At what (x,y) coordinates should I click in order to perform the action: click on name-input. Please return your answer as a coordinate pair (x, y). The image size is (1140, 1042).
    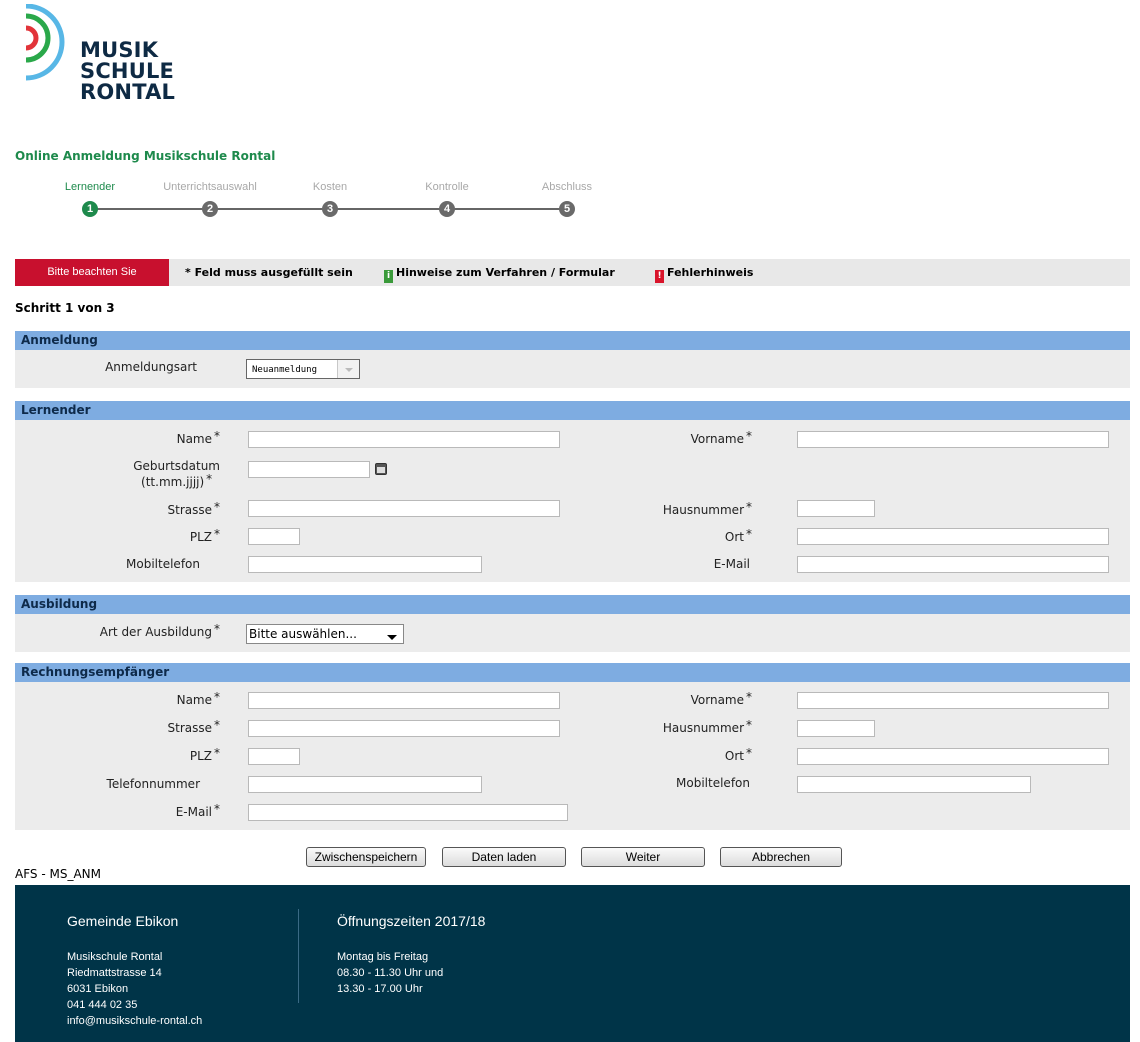
    Looking at the image, I should click on (404, 439).